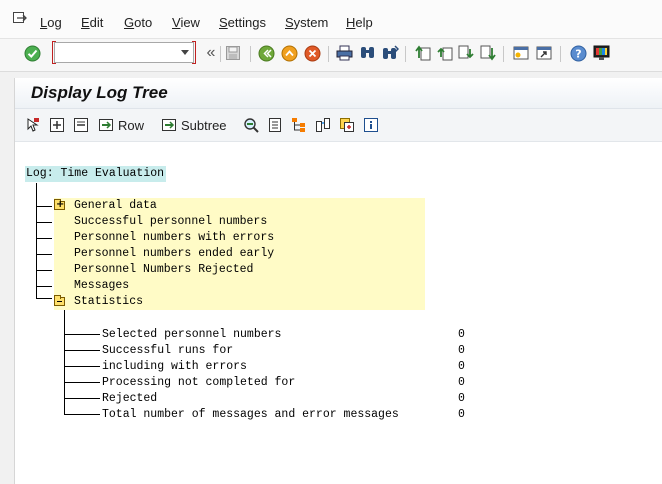 The height and width of the screenshot is (484, 662). I want to click on split-view-icon, so click(323, 125).